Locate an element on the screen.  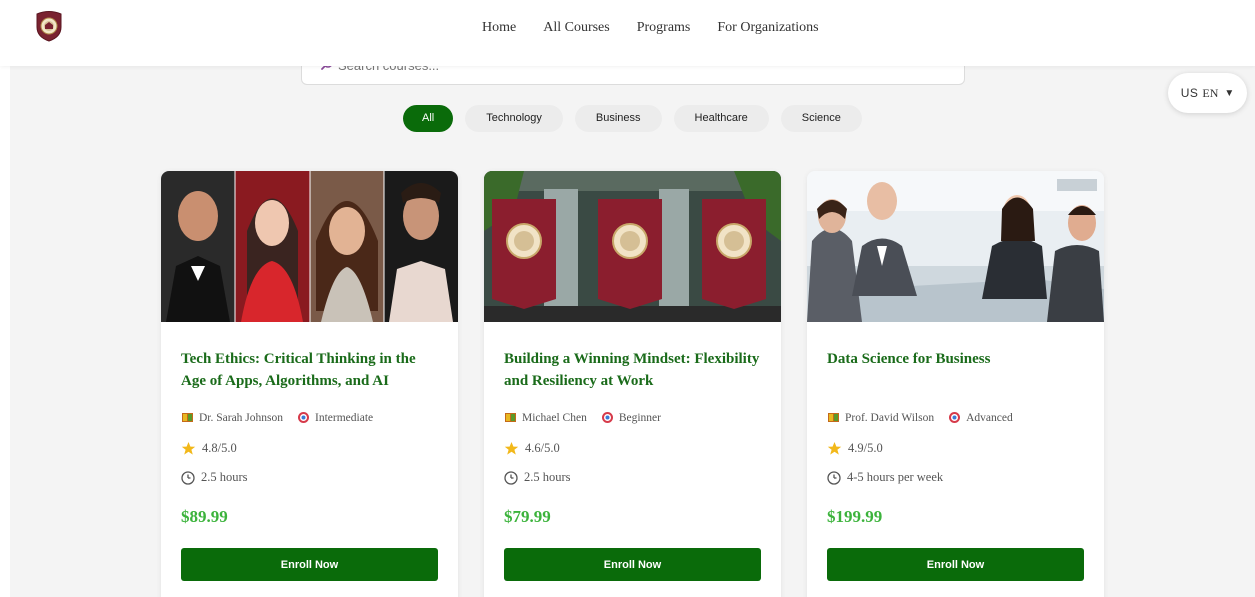
rating-value: 4.6/5.0 is located at coordinates (542, 448).